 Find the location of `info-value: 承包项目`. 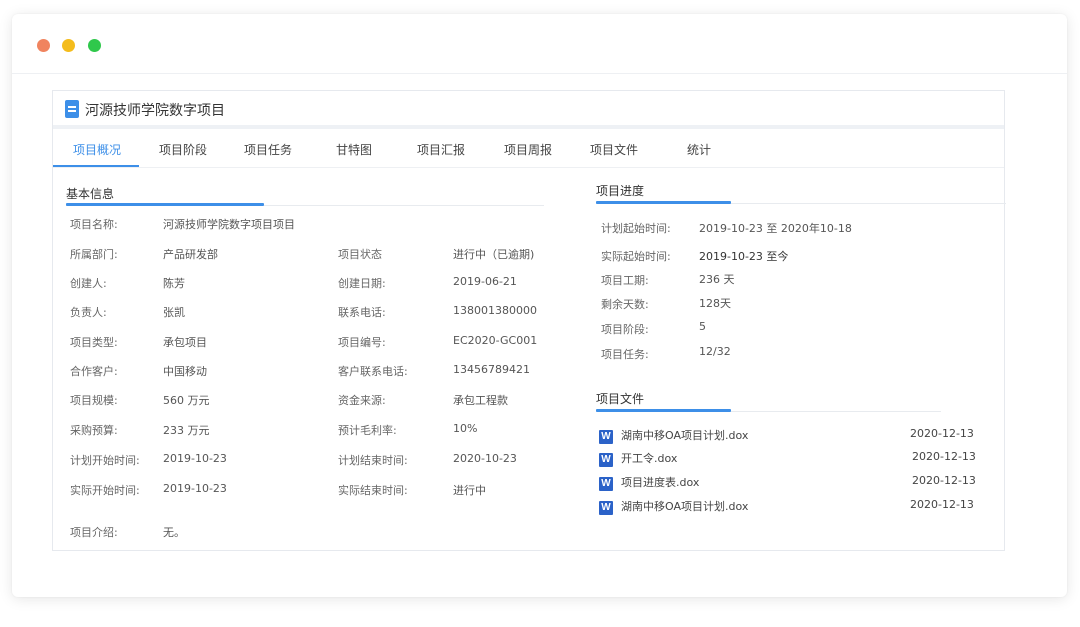

info-value: 承包项目 is located at coordinates (185, 342).